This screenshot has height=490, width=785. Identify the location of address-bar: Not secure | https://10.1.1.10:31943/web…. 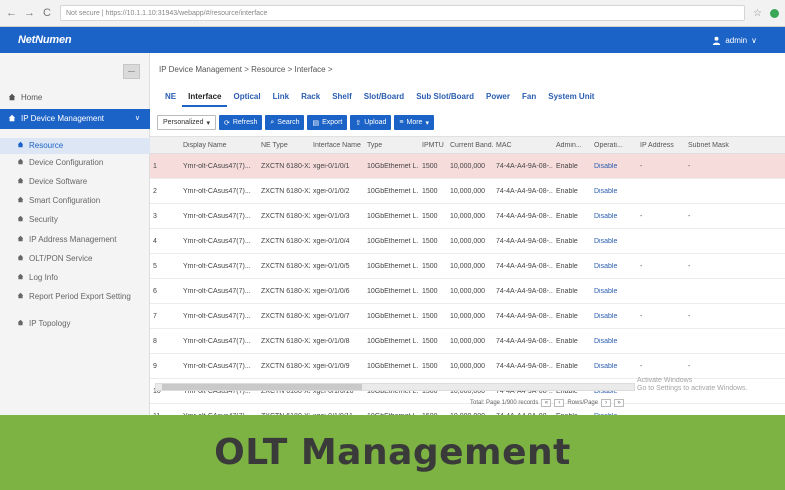
(403, 13).